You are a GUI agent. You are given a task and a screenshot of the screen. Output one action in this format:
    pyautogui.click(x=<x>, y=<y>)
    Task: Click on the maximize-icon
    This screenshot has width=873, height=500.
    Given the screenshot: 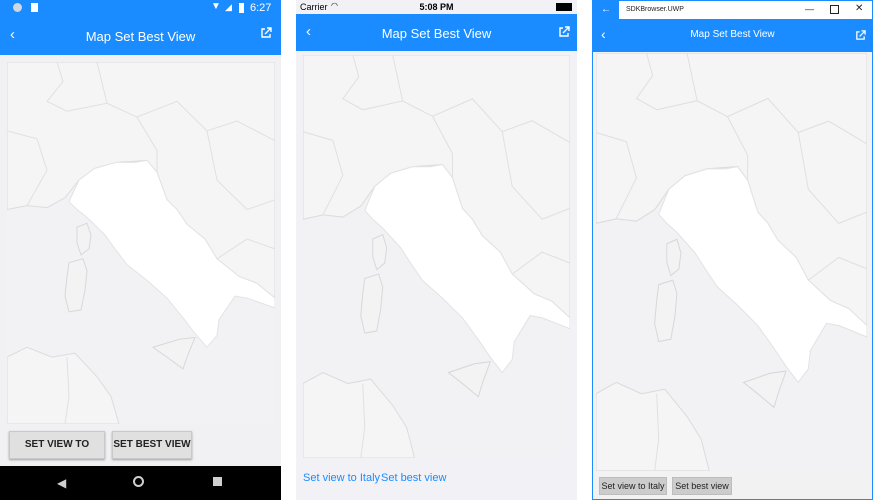 What is the action you would take?
    pyautogui.click(x=834, y=9)
    